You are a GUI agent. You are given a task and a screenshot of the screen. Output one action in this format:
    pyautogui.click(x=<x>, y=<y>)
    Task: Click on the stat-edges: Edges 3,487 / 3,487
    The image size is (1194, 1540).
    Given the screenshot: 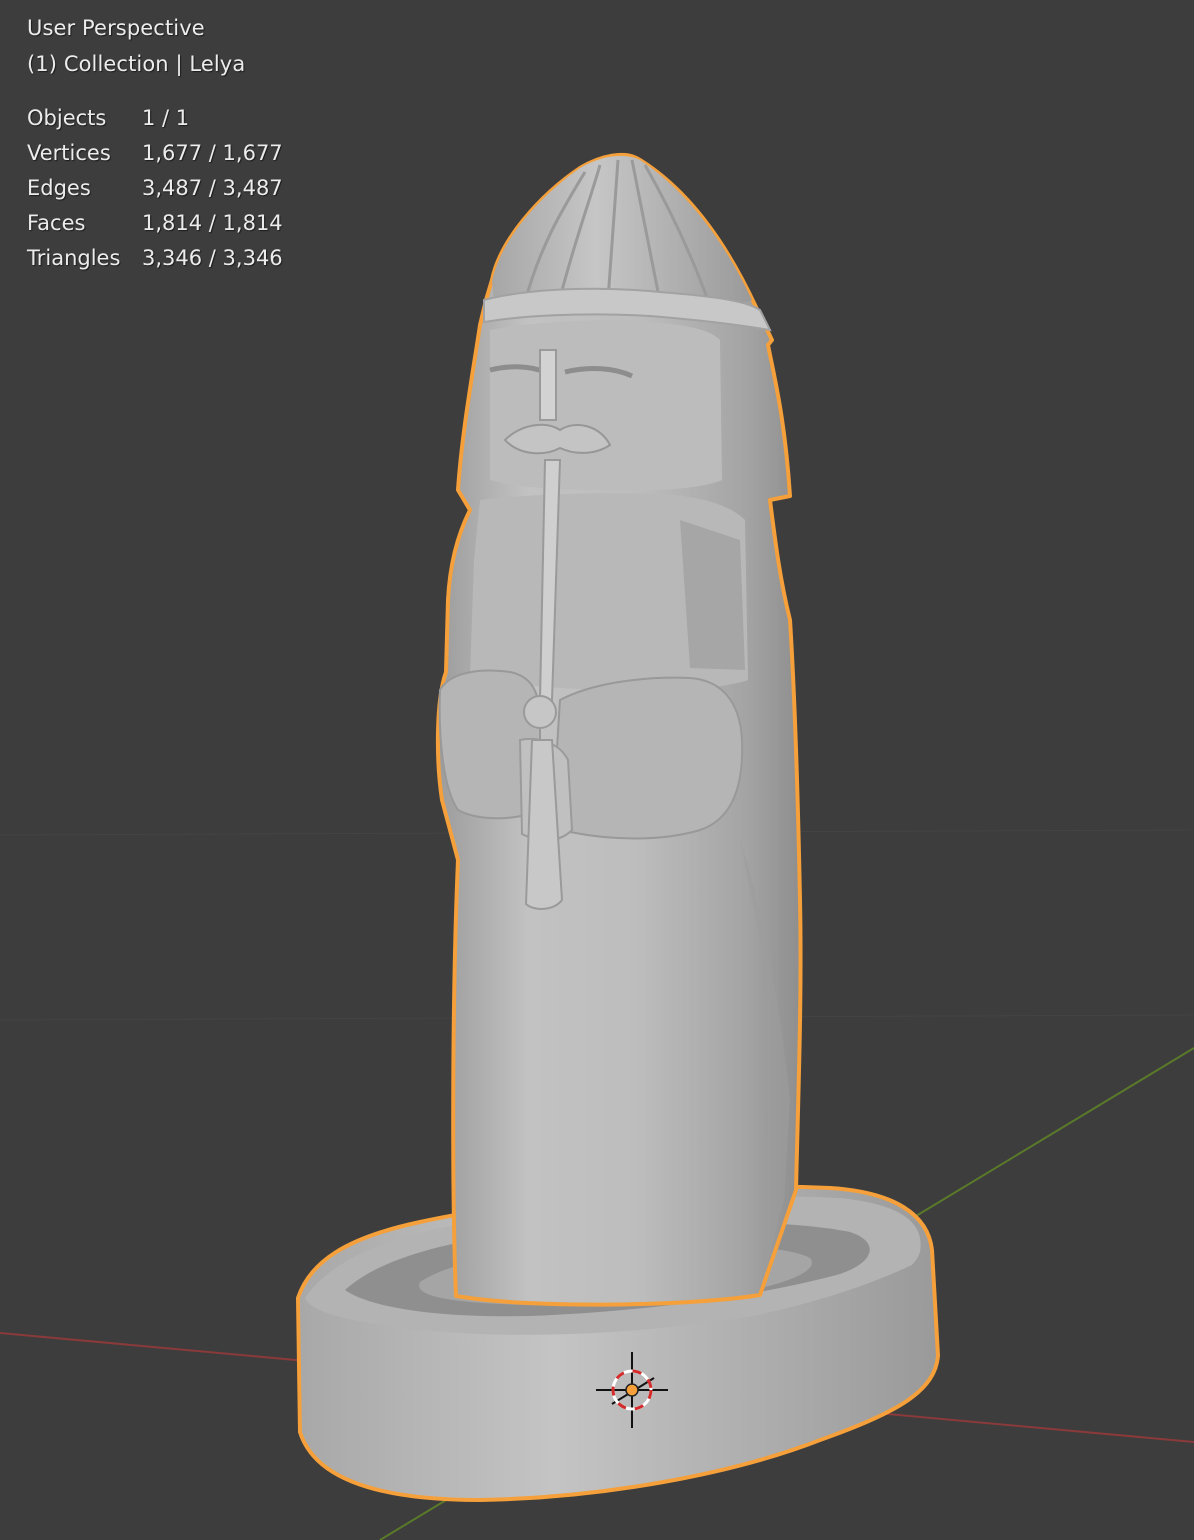 What is the action you would take?
    pyautogui.click(x=155, y=188)
    